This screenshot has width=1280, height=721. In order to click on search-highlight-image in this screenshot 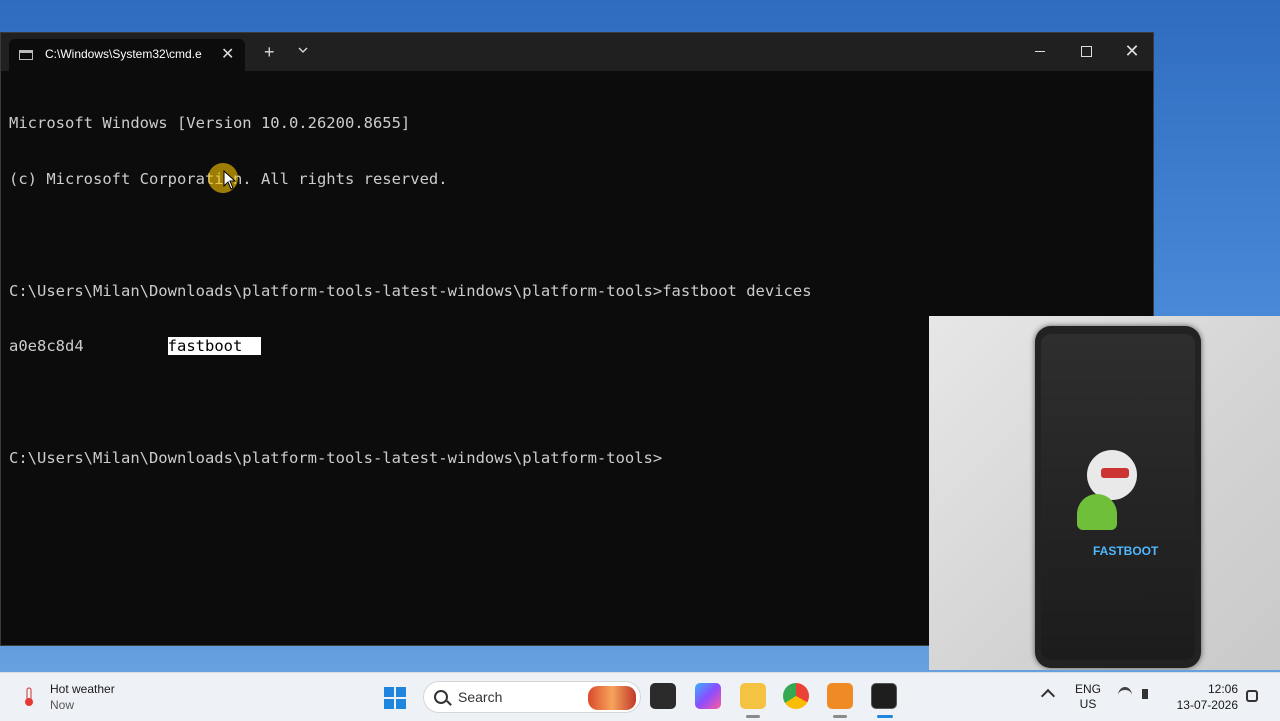, I will do `click(612, 698)`.